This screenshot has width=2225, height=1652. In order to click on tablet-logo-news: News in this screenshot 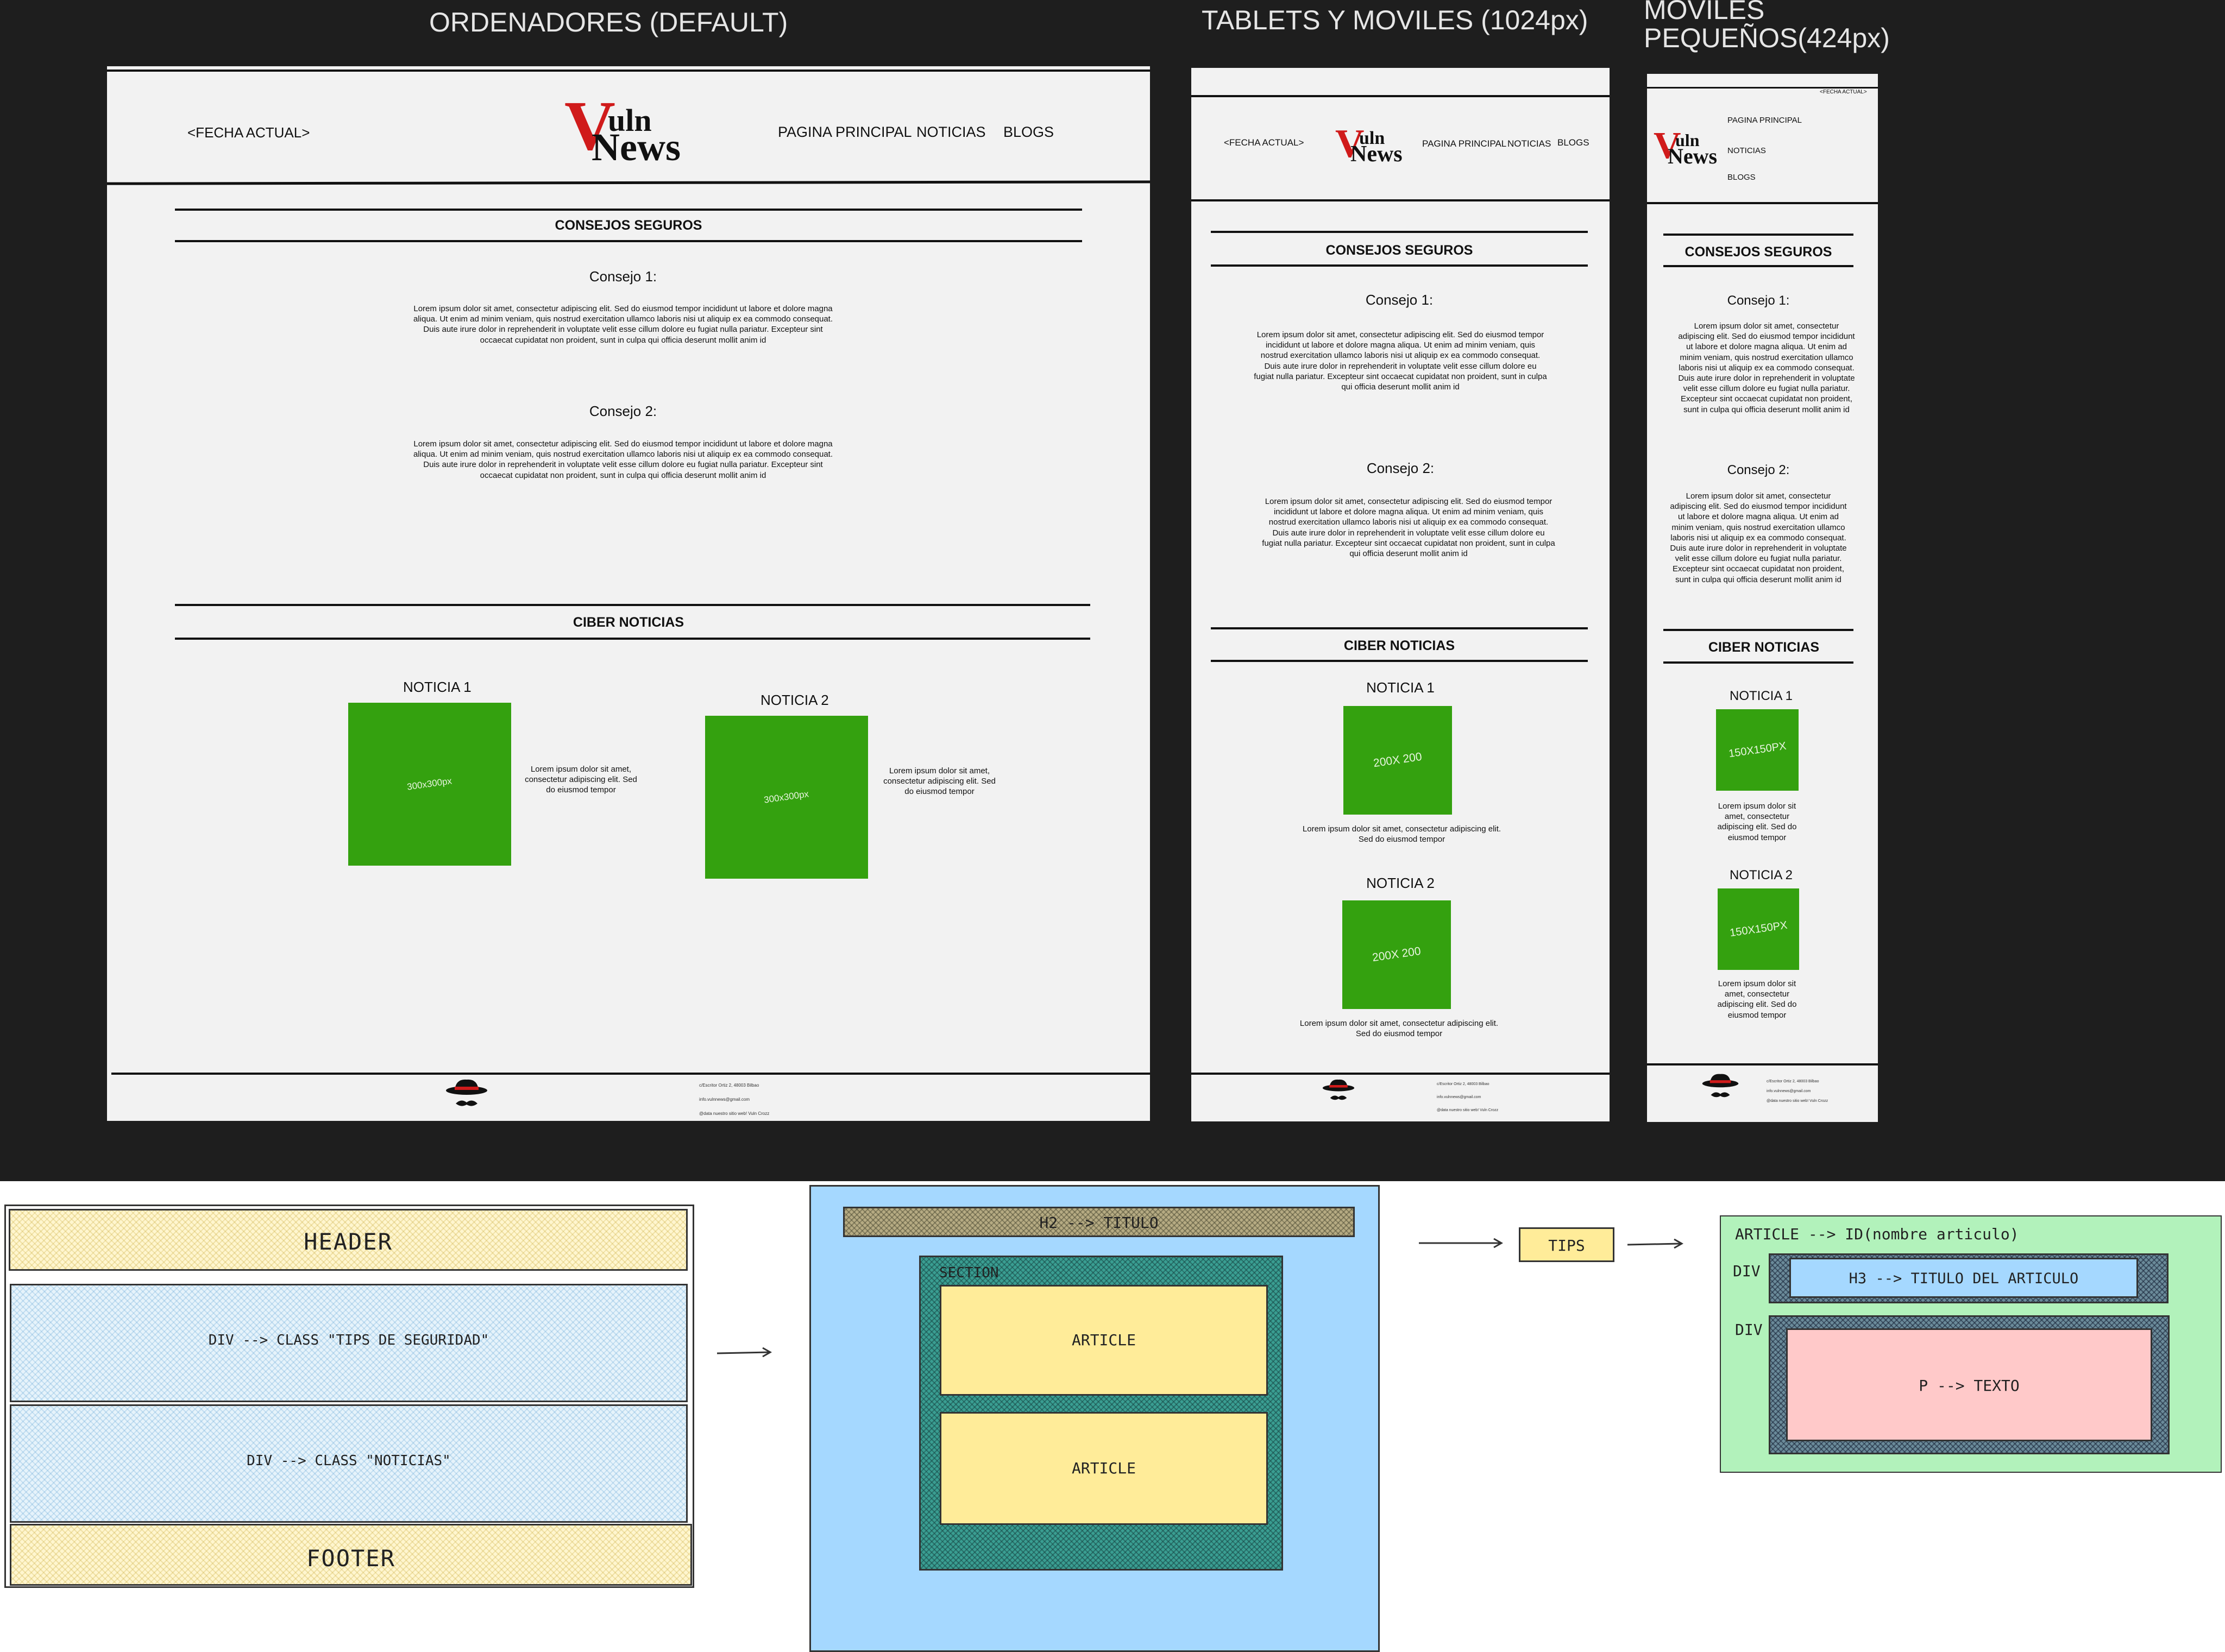, I will do `click(1376, 154)`.